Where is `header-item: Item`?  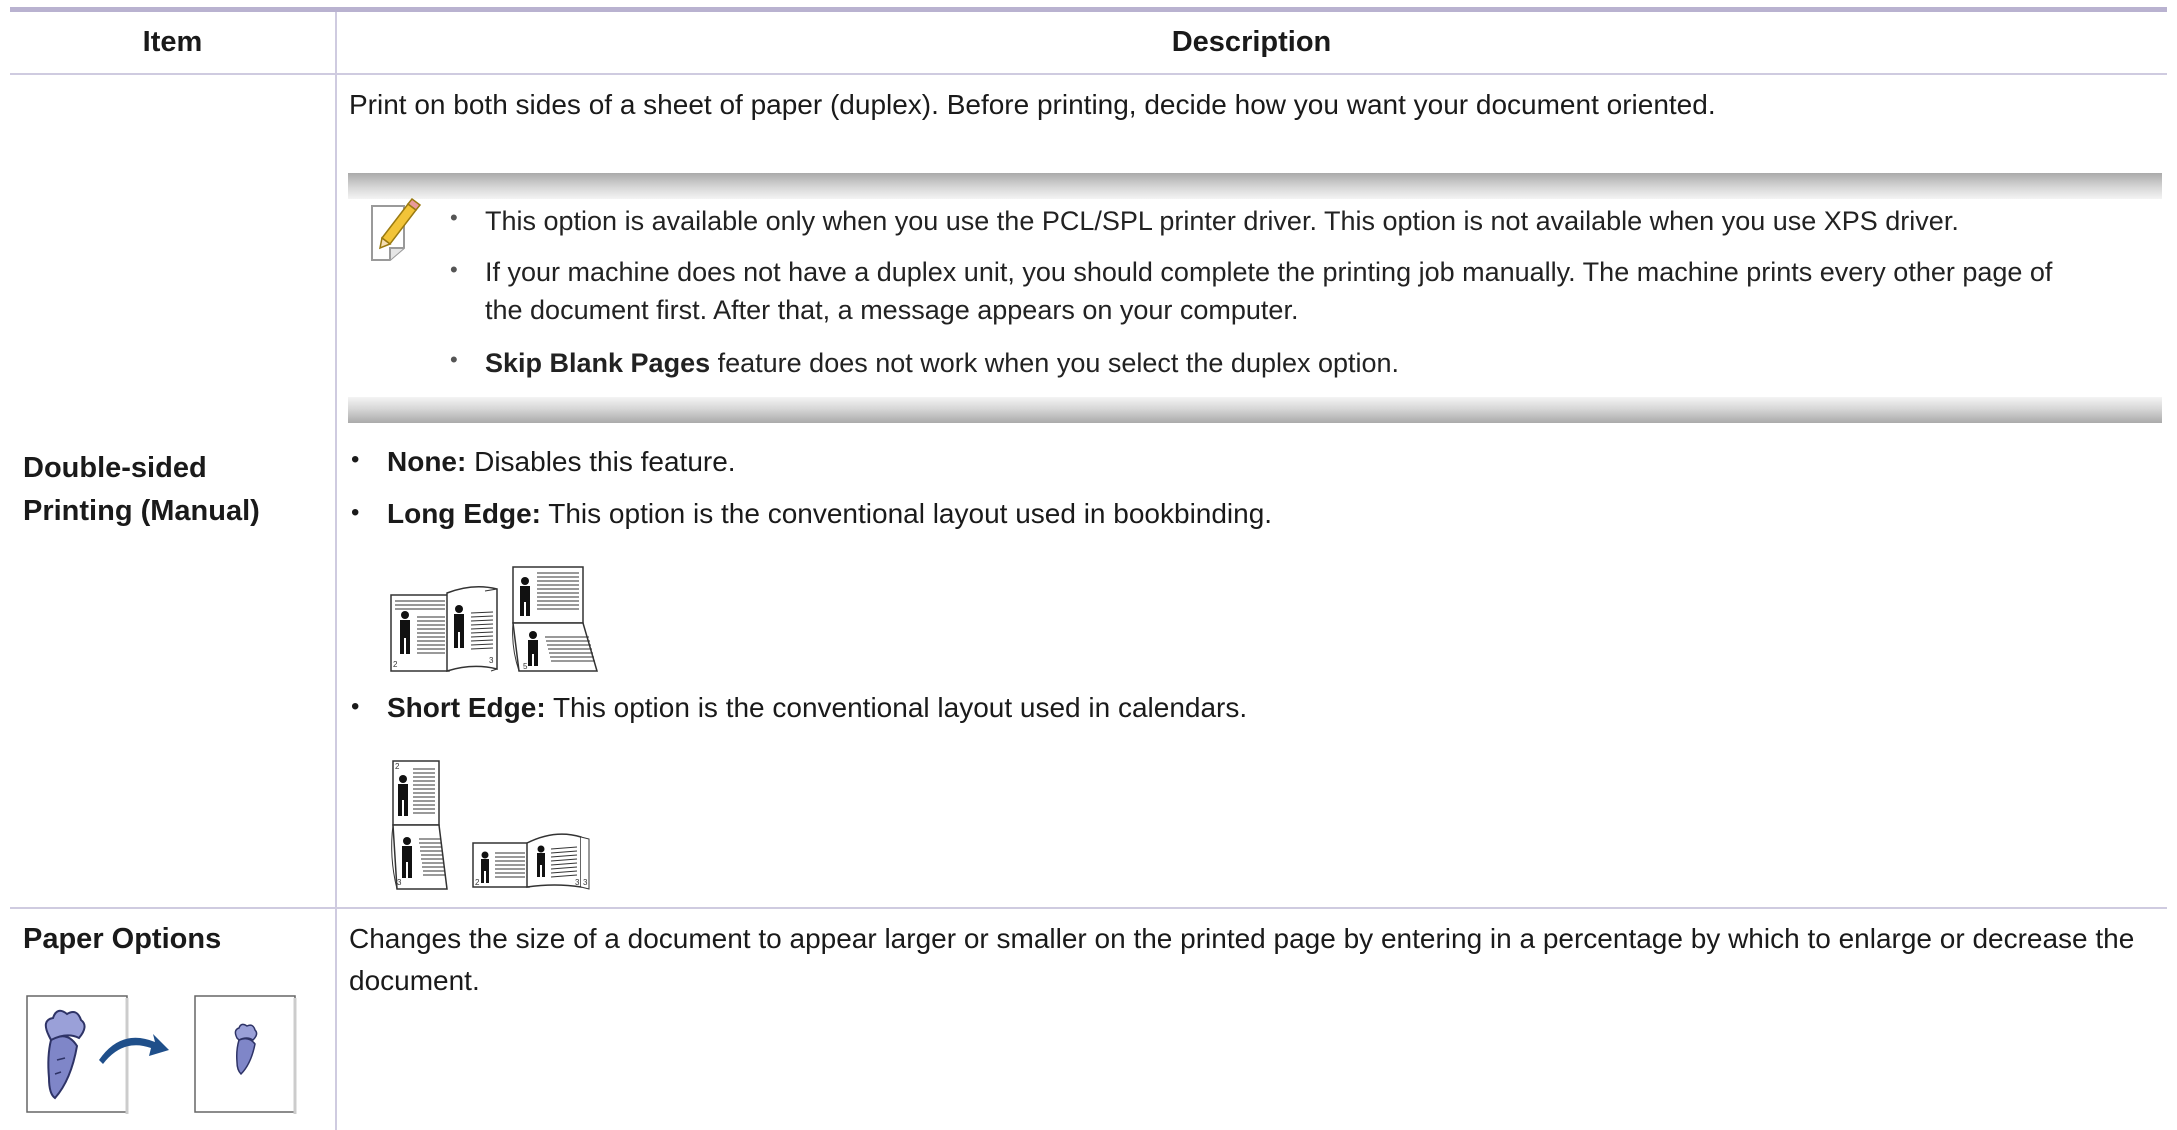 header-item: Item is located at coordinates (172, 41).